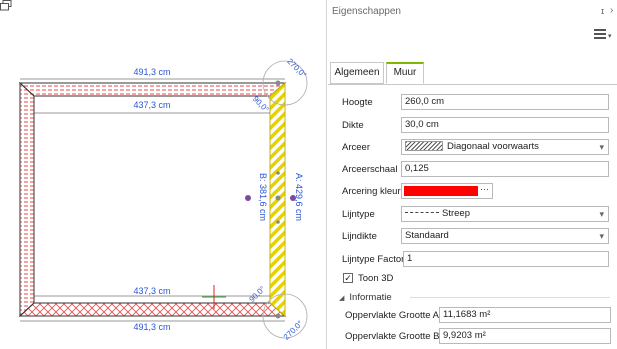  I want to click on oppervlakte-a-label: Oppervlakte Grootte A, so click(392, 315).